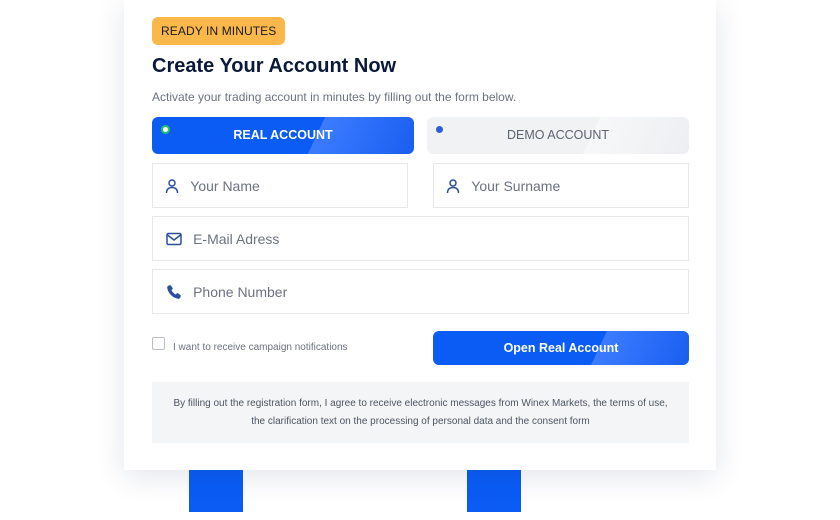 This screenshot has width=840, height=520. What do you see at coordinates (172, 292) in the screenshot?
I see `phone-icon` at bounding box center [172, 292].